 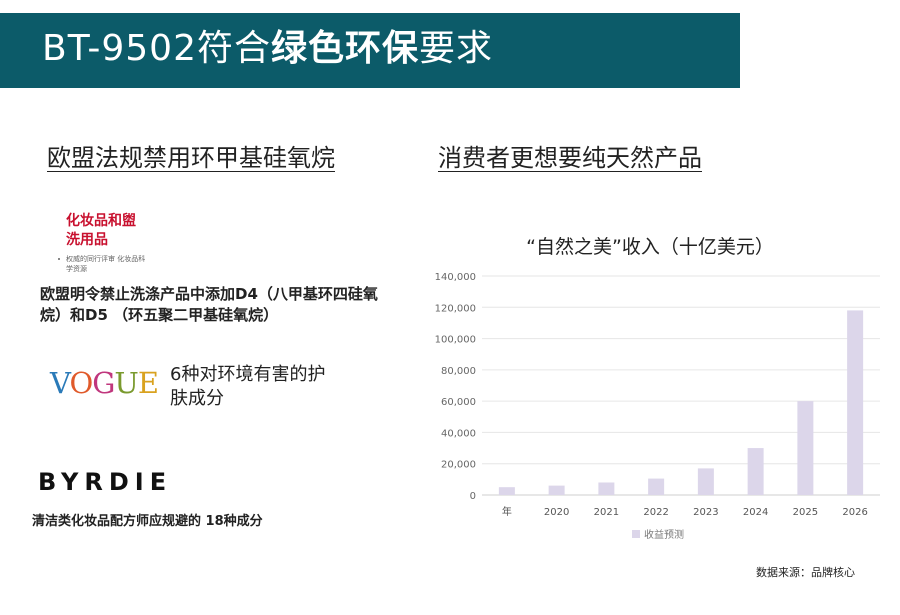 What do you see at coordinates (473, 496) in the screenshot?
I see `y-tick-label: 0` at bounding box center [473, 496].